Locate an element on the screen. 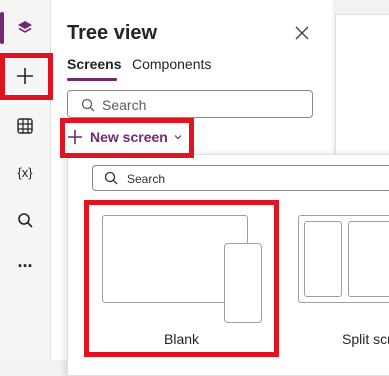 The width and height of the screenshot is (389, 376). layout-label-split-screen: Split scr is located at coordinates (365, 339).